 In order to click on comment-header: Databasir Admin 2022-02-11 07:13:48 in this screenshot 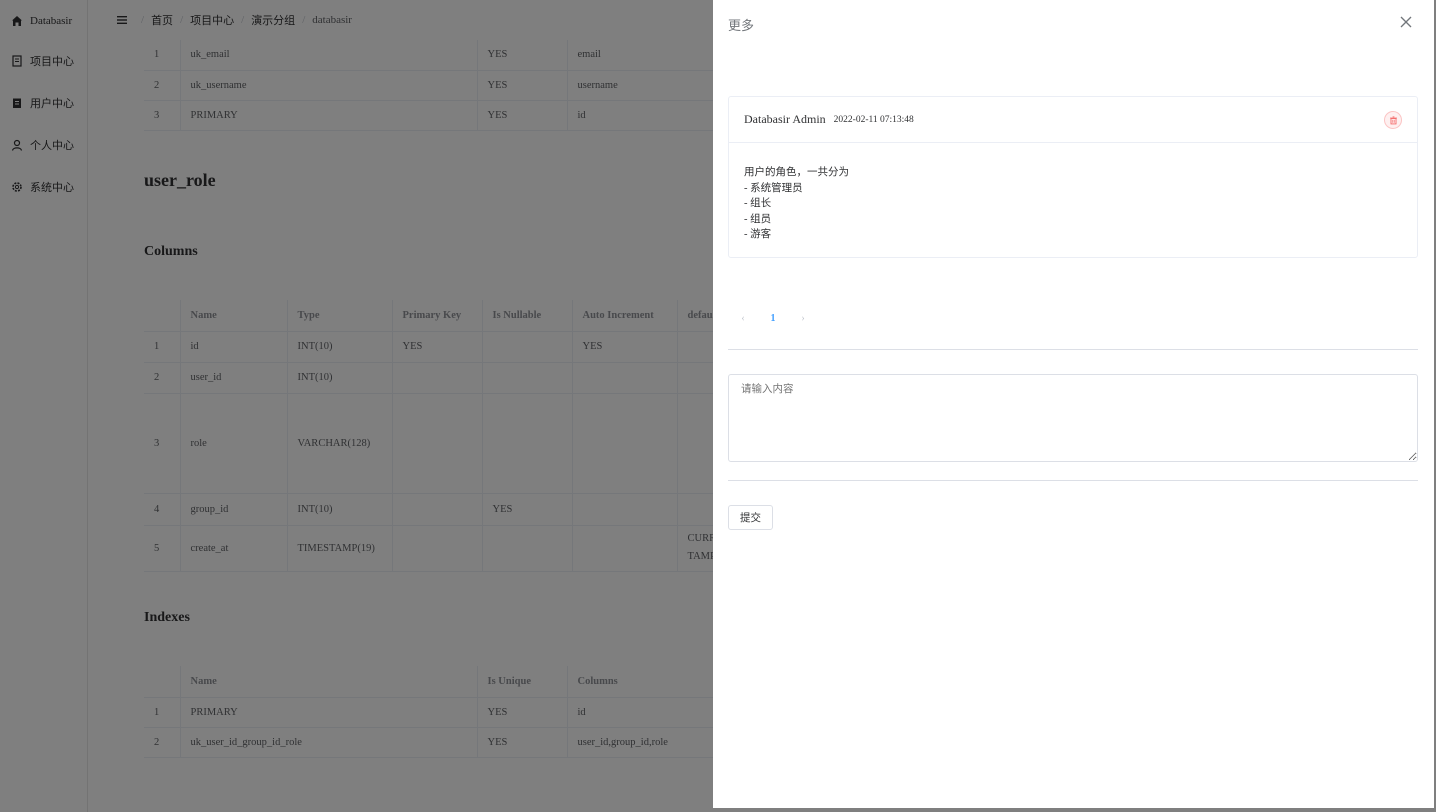, I will do `click(1073, 120)`.